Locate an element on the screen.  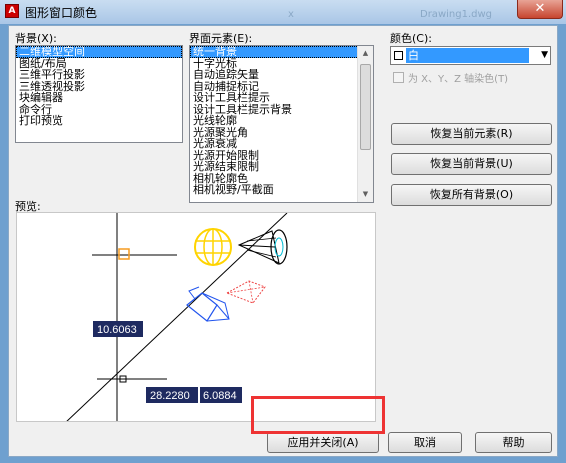
dimension-bottom-value-2: 6.0884 is located at coordinates (220, 396).